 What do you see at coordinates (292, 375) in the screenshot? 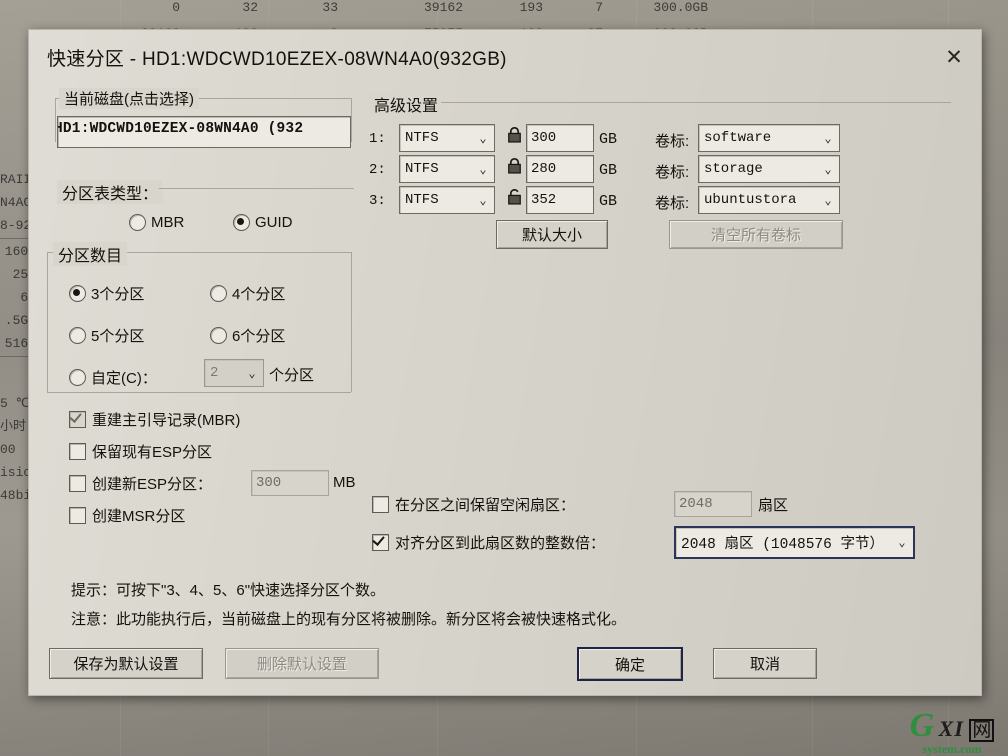
I see `custom-count-suffix: 个分区` at bounding box center [292, 375].